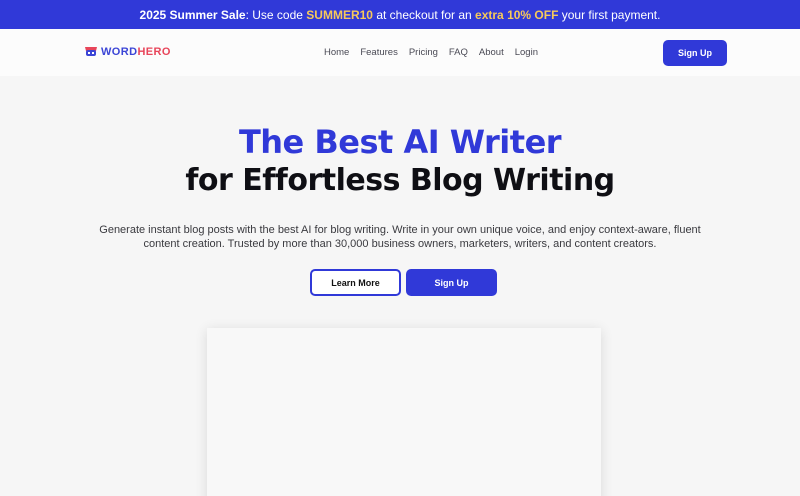 Image resolution: width=800 pixels, height=496 pixels. What do you see at coordinates (379, 52) in the screenshot?
I see `nav-link-features: Features` at bounding box center [379, 52].